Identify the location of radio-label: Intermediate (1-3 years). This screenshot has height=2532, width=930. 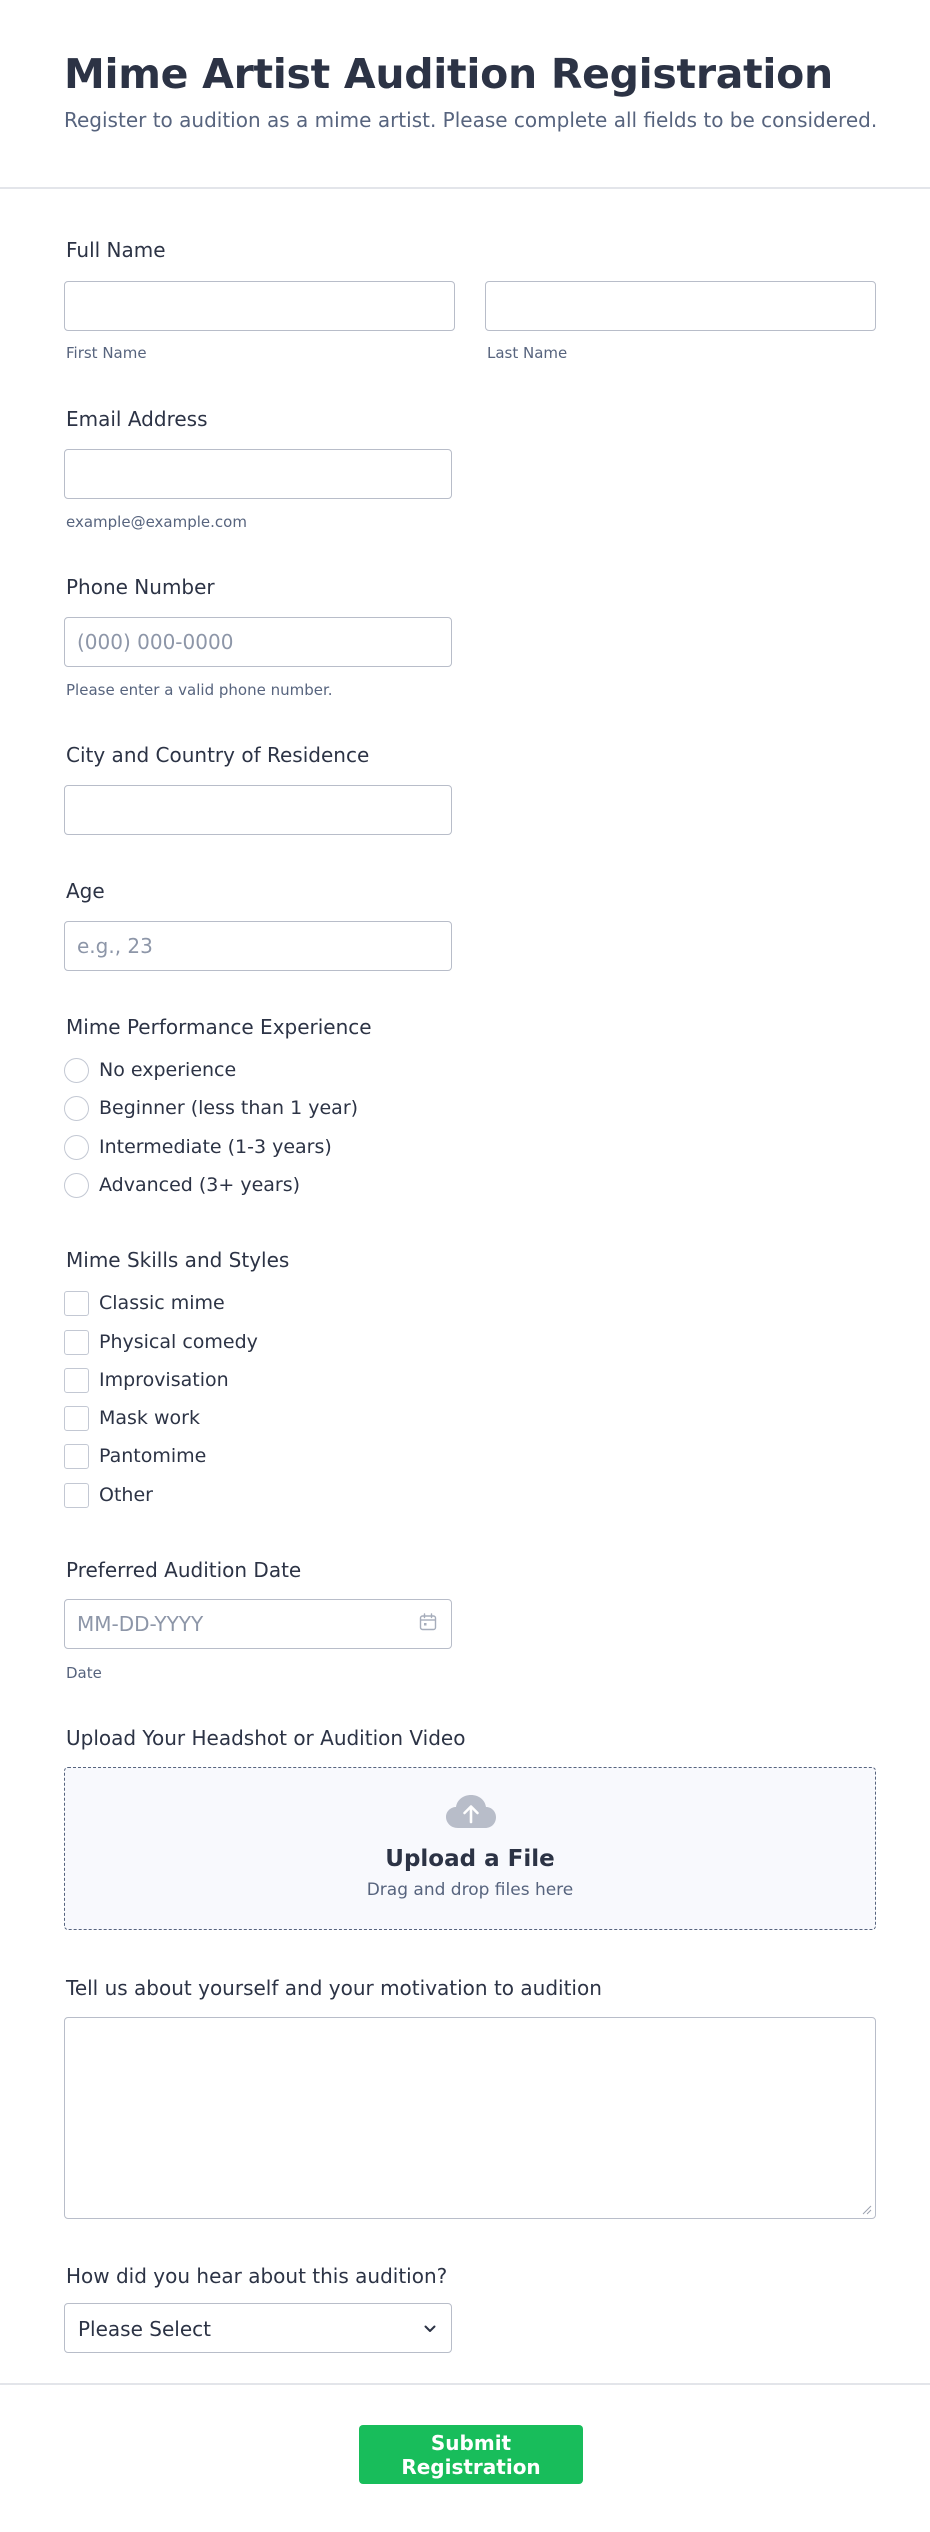
(215, 1147).